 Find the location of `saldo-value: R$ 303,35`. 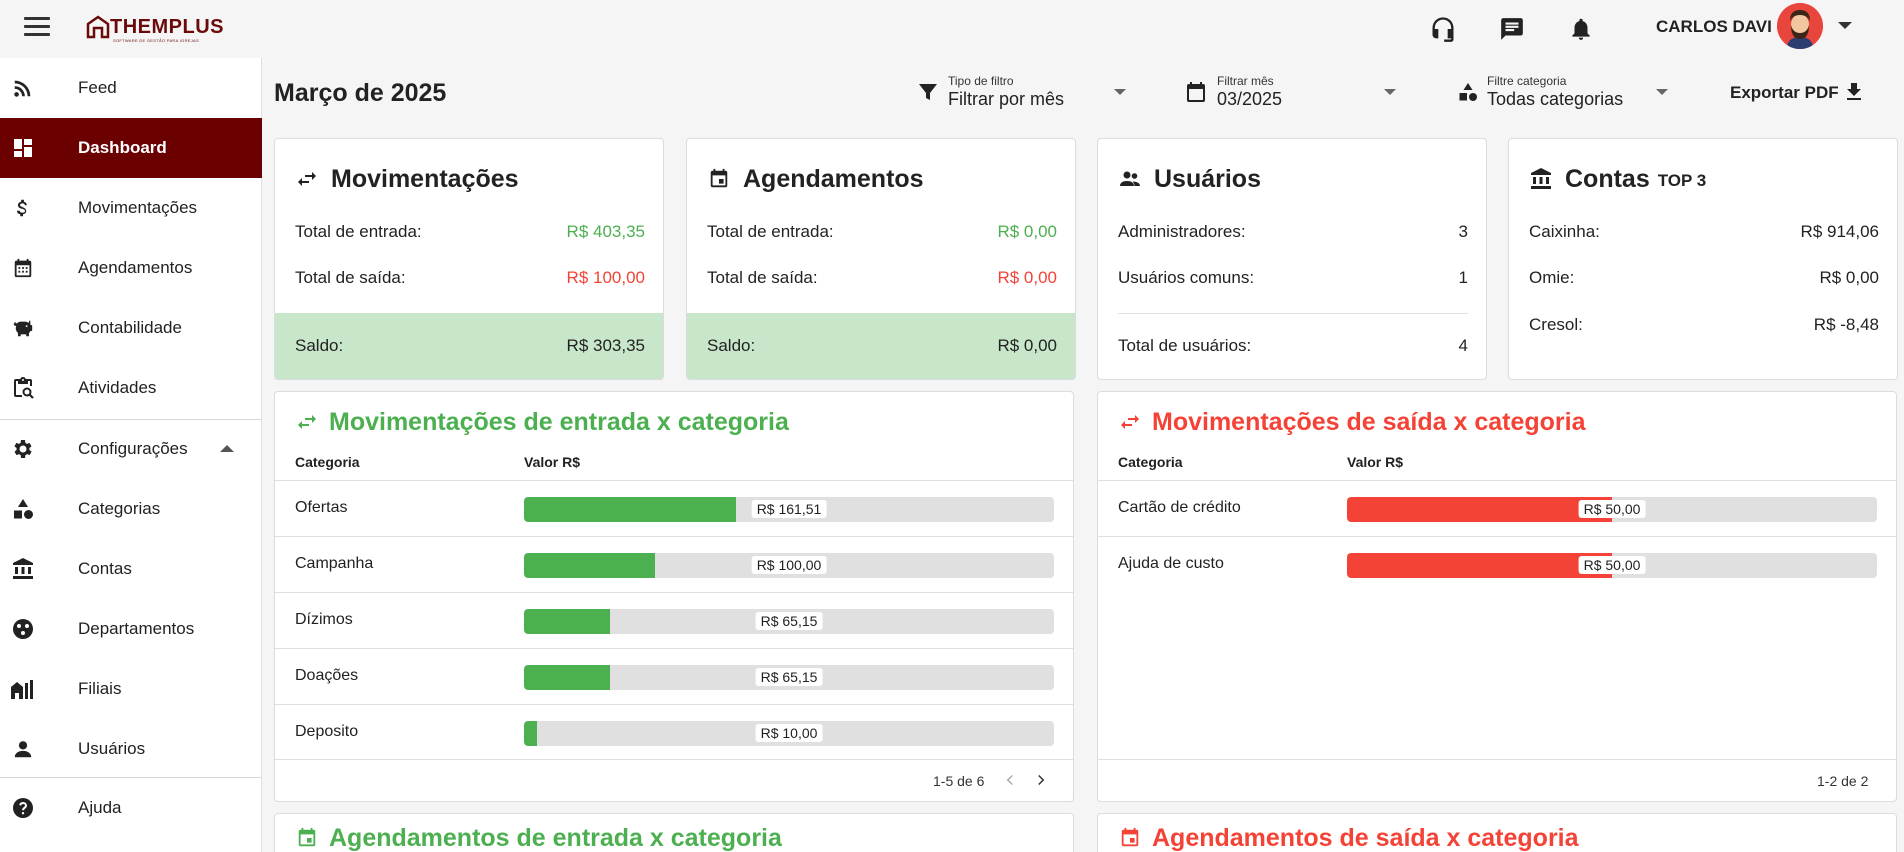

saldo-value: R$ 303,35 is located at coordinates (605, 345).